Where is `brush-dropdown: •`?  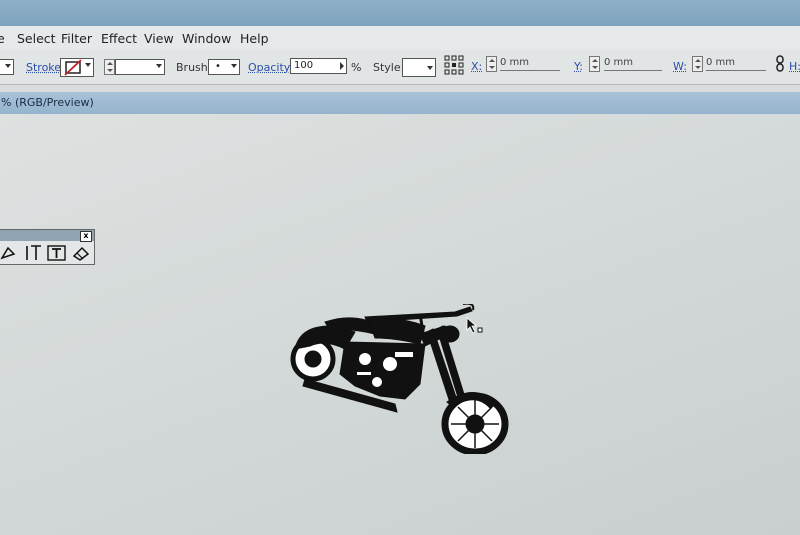
brush-dropdown: • is located at coordinates (224, 67).